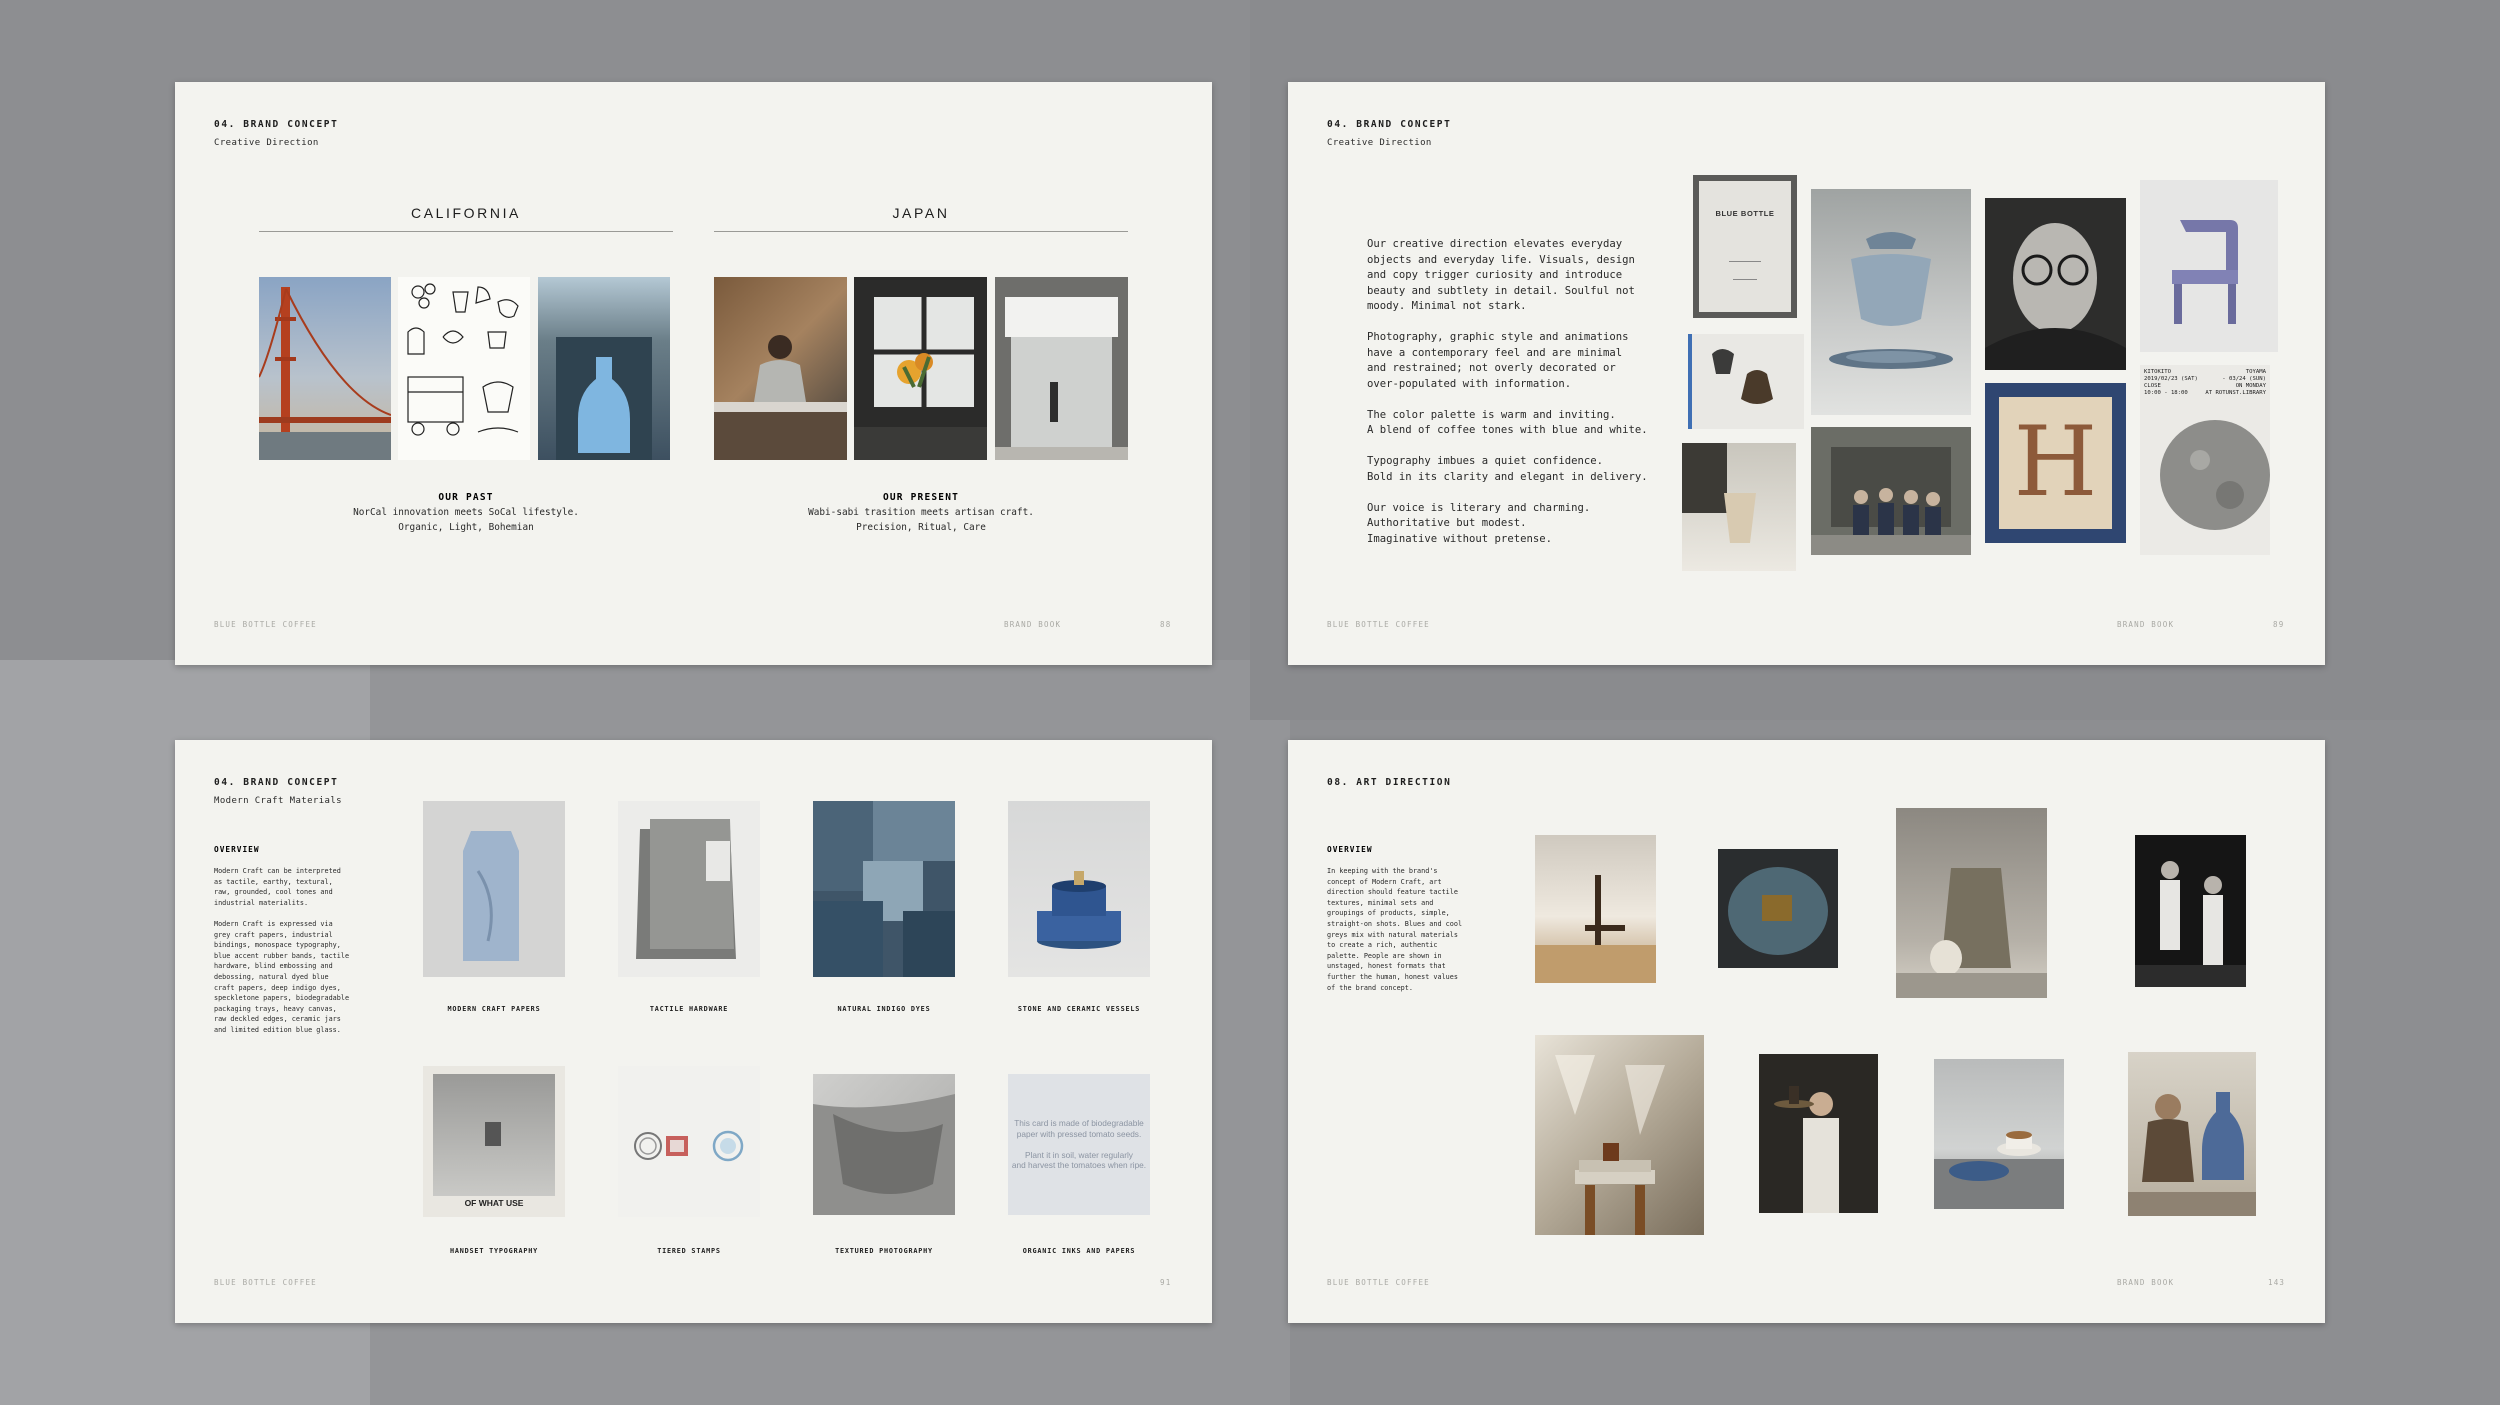  What do you see at coordinates (604, 368) in the screenshot?
I see `blue-bottle-sign-photo` at bounding box center [604, 368].